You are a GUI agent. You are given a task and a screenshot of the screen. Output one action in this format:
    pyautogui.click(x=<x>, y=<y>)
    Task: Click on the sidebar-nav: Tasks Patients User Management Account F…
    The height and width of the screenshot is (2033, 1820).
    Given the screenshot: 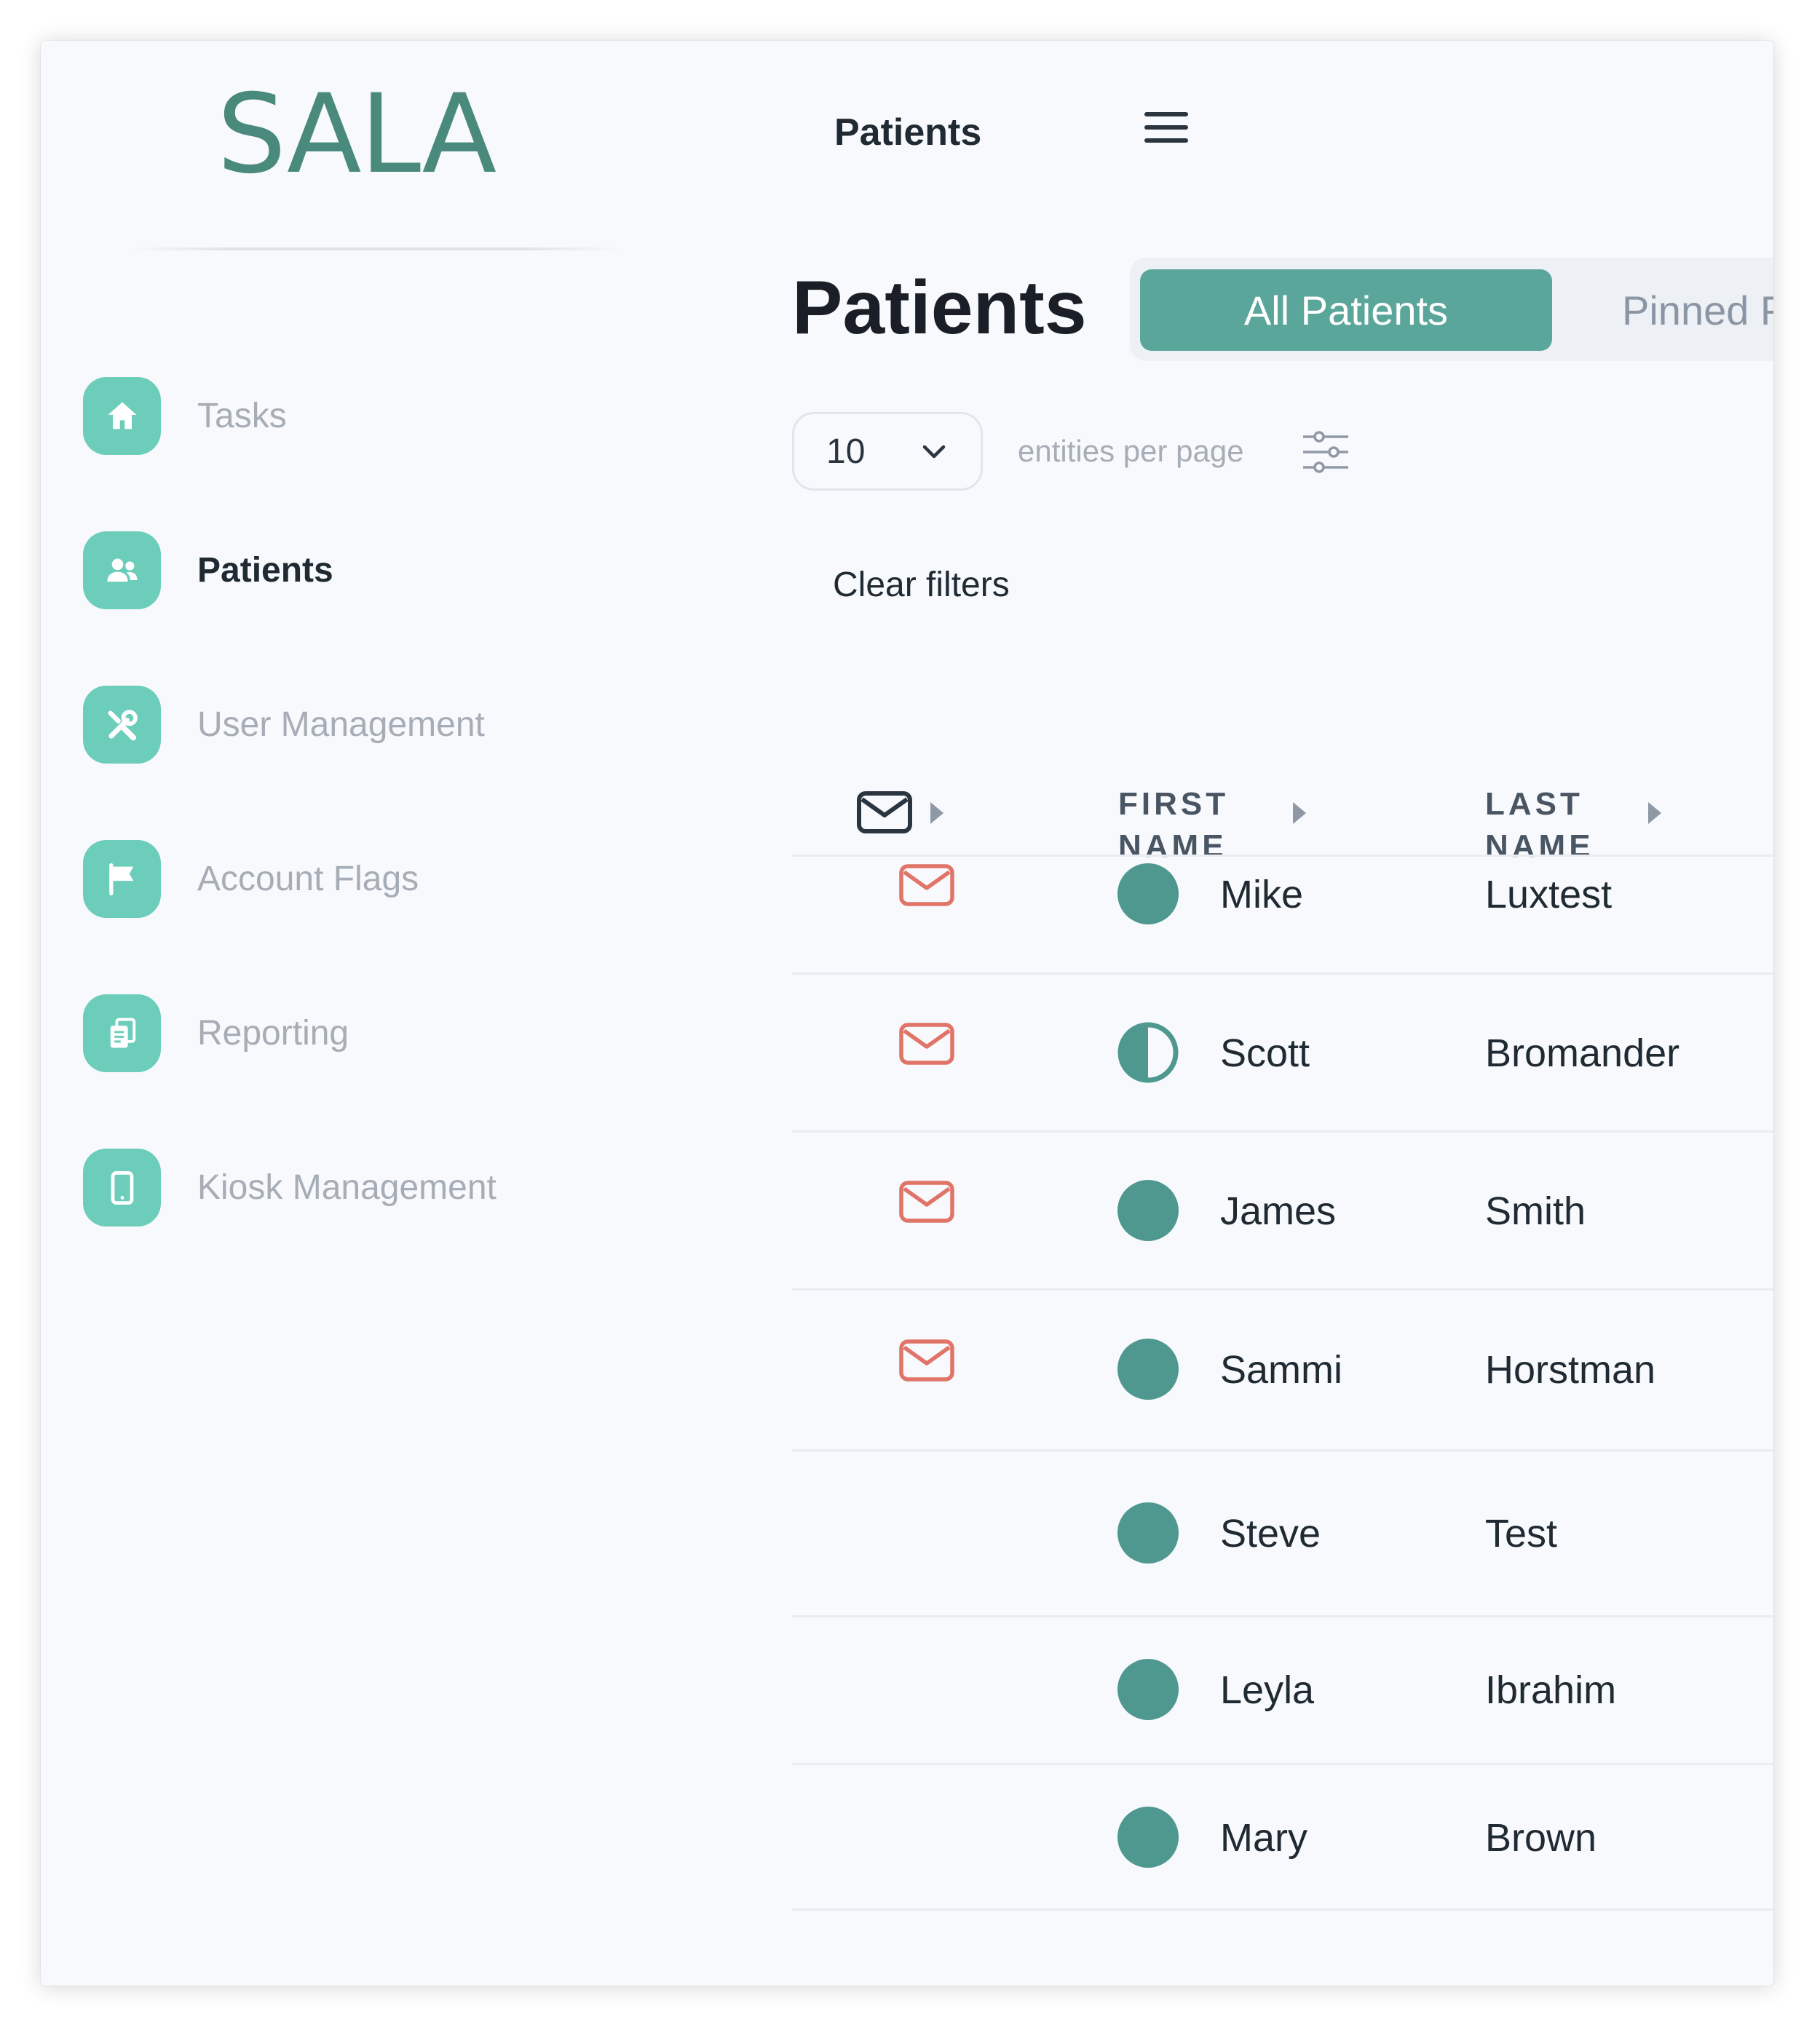 What is the action you would take?
    pyautogui.click(x=381, y=802)
    